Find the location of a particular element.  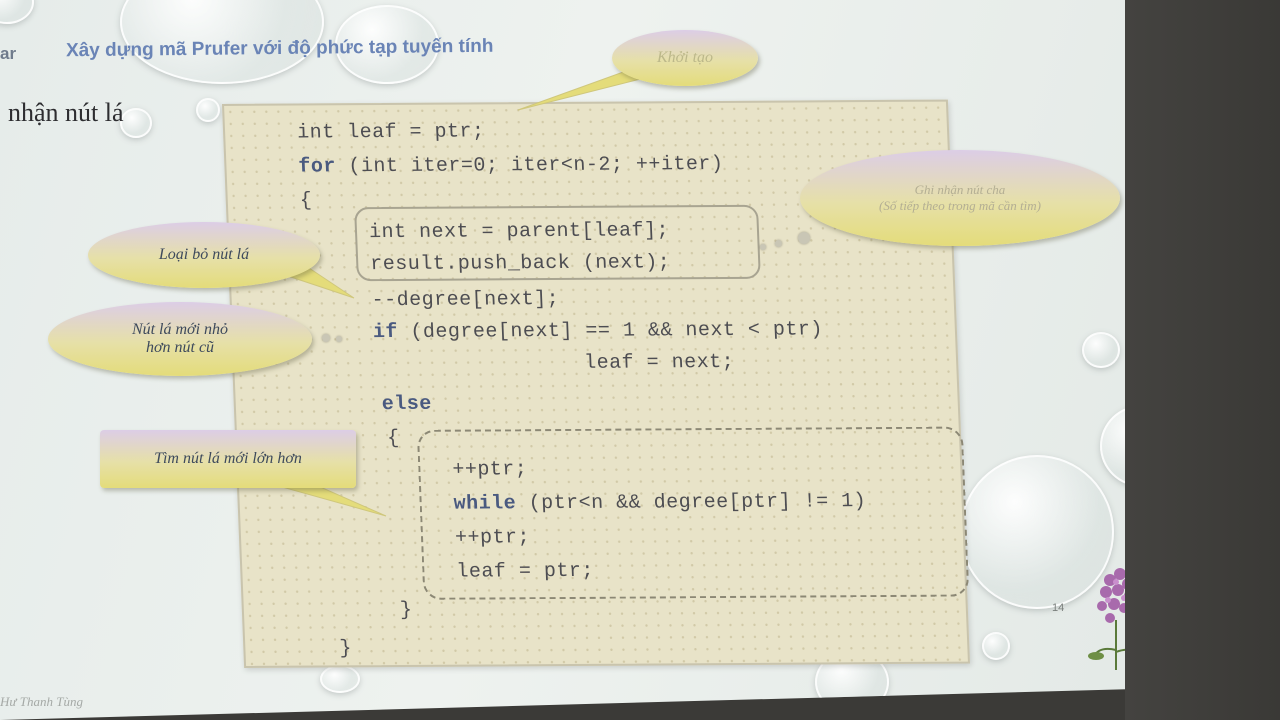

callout-new-leaf-smaller: Nút lá mới nhỏ hơn nút cũ is located at coordinates (180, 339).